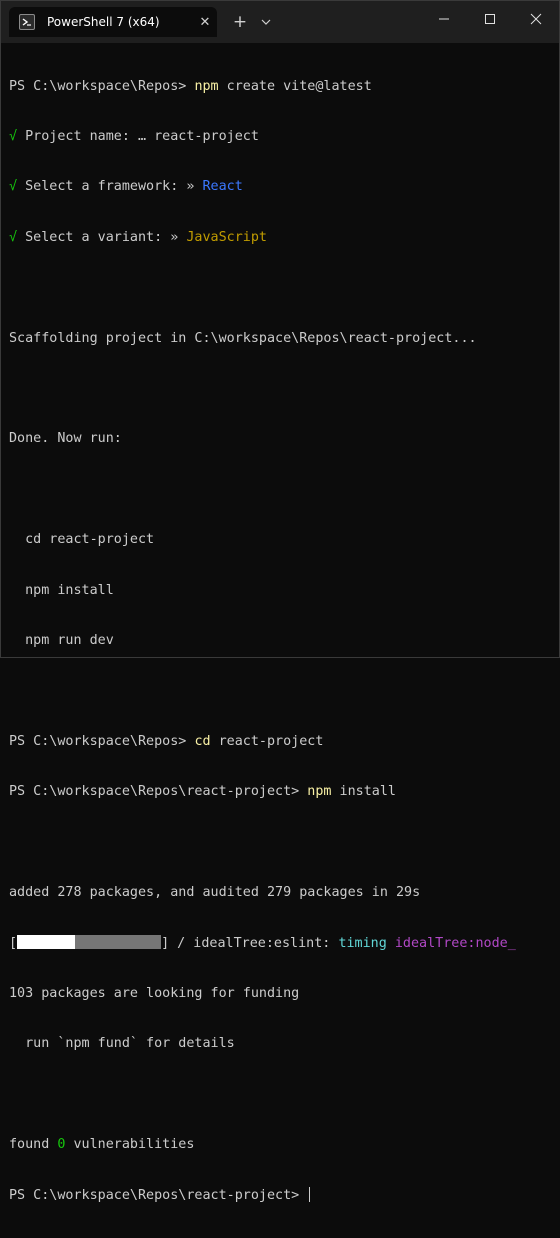 This screenshot has width=560, height=1238. What do you see at coordinates (33, 1144) in the screenshot?
I see `line-text: found` at bounding box center [33, 1144].